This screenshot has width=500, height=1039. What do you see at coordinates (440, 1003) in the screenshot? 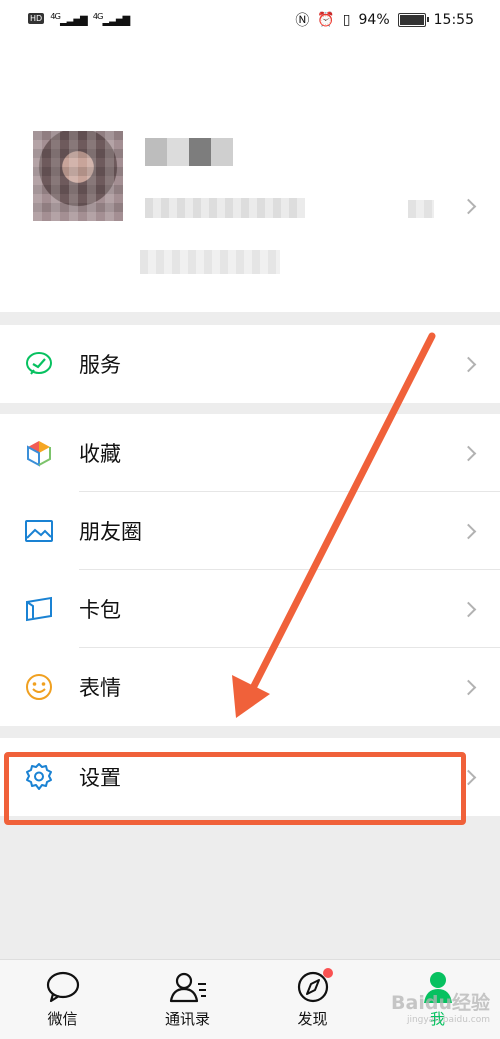
I see `watermark-text: Baidu经验` at bounding box center [440, 1003].